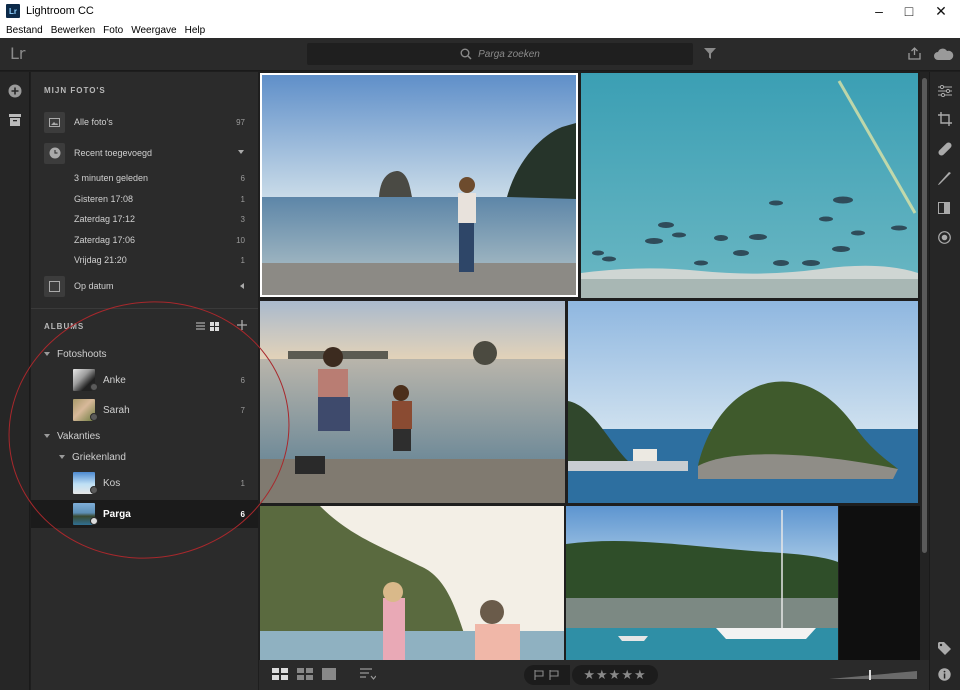 This screenshot has height=690, width=960. What do you see at coordinates (105, 219) in the screenshot?
I see `recent-item-label: Zaterdag 17:12` at bounding box center [105, 219].